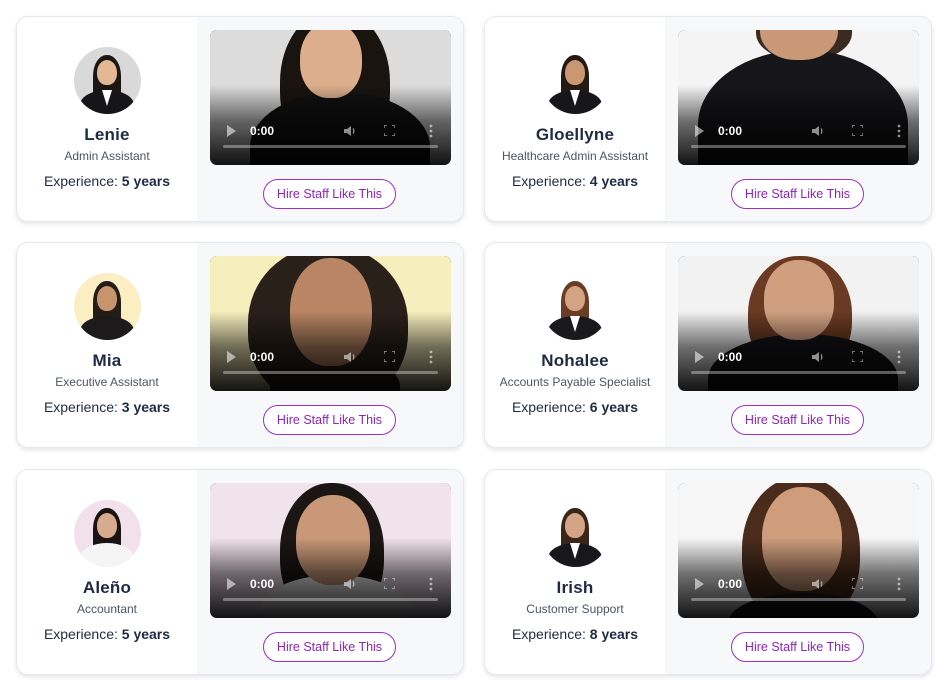 The height and width of the screenshot is (695, 950). Describe the element at coordinates (146, 407) in the screenshot. I see `experience-value: 3 years` at that location.